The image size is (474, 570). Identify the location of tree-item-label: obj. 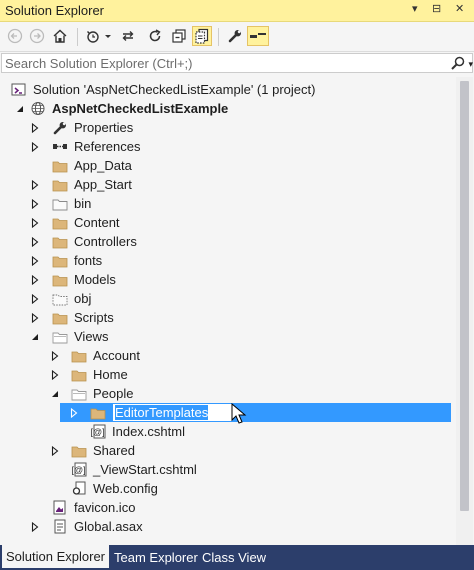
(83, 298).